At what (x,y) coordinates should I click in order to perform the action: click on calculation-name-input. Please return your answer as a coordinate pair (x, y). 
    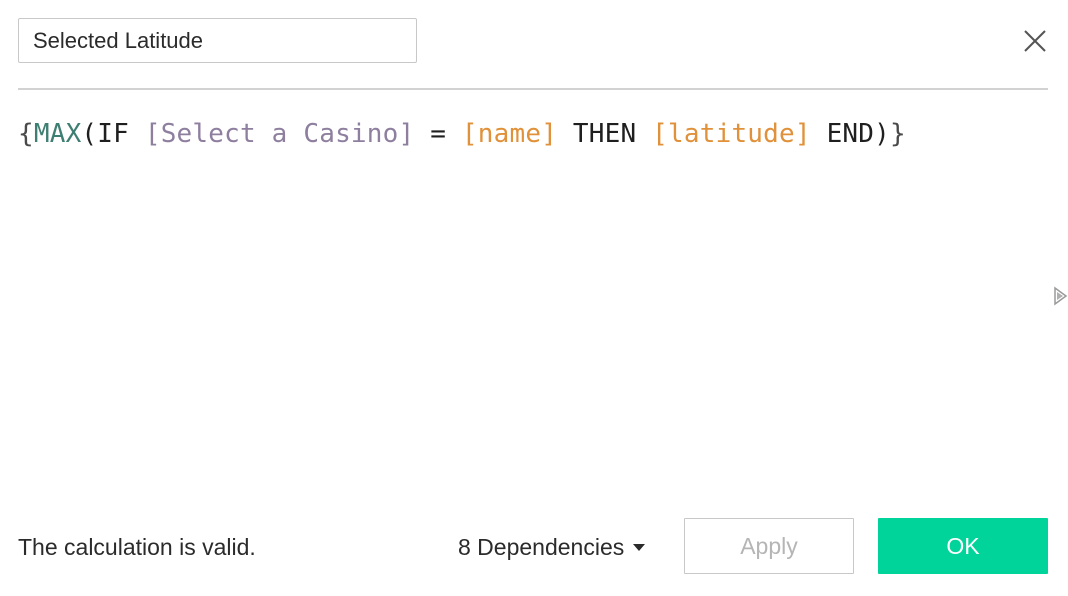
    Looking at the image, I should click on (217, 40).